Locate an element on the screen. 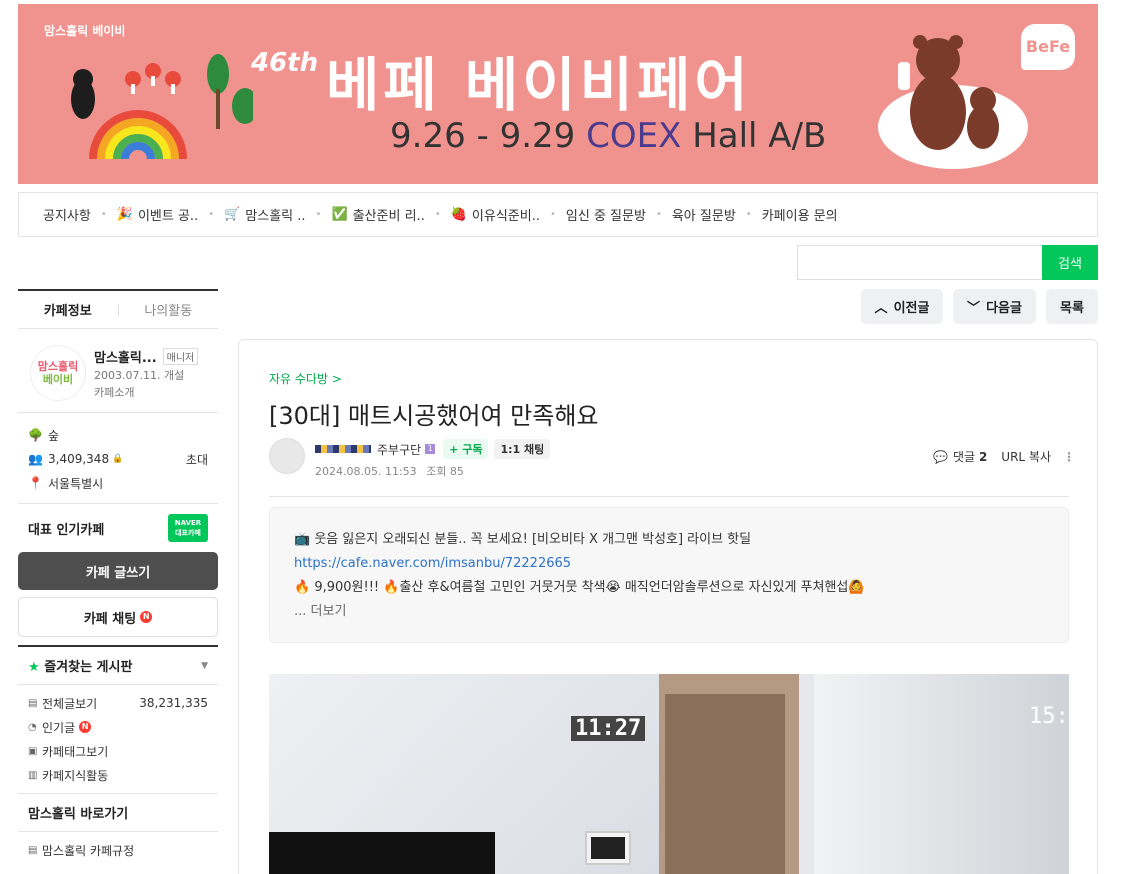 This screenshot has width=1126, height=874. cafe-logo: 맘스홀릭 베이비 is located at coordinates (58, 373).